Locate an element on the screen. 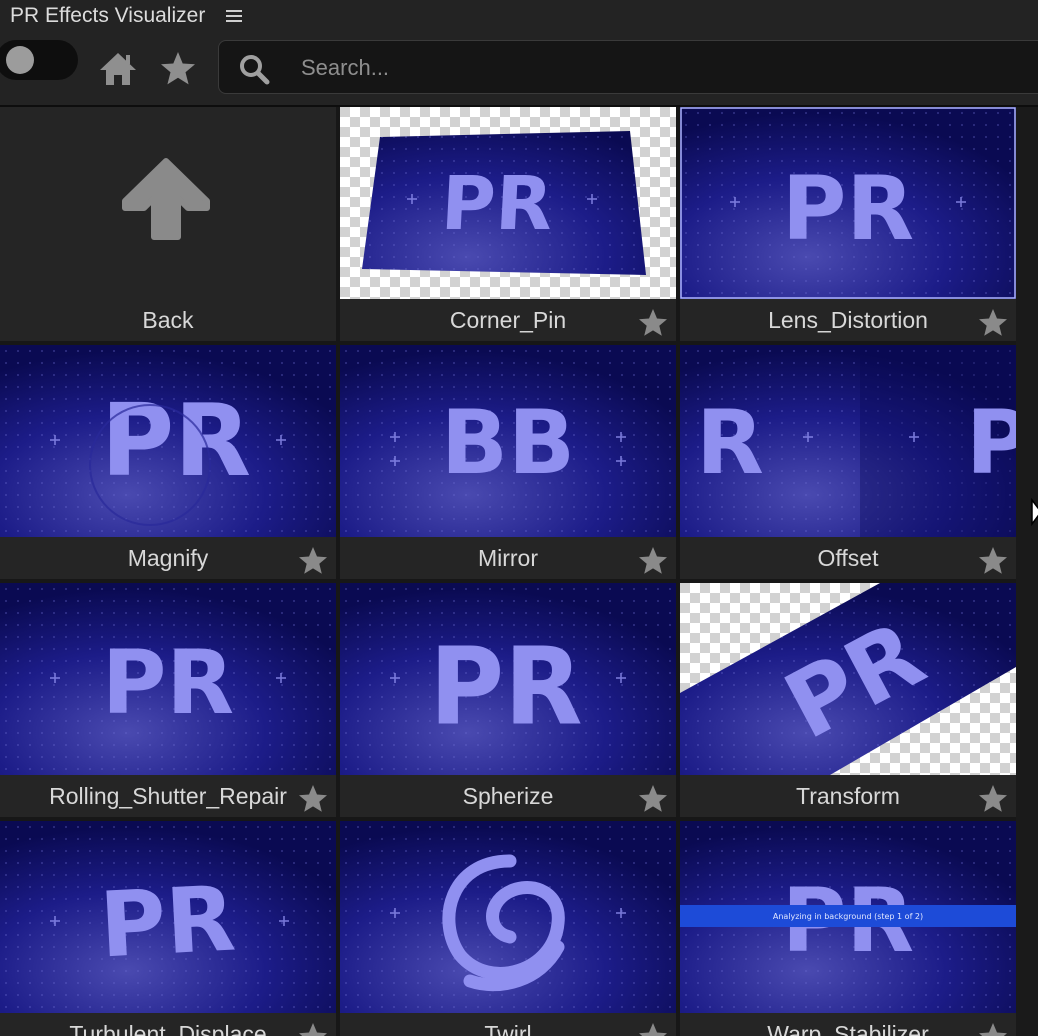 The image size is (1038, 1036). effect-label: Rolling_Shutter_Repair is located at coordinates (168, 796).